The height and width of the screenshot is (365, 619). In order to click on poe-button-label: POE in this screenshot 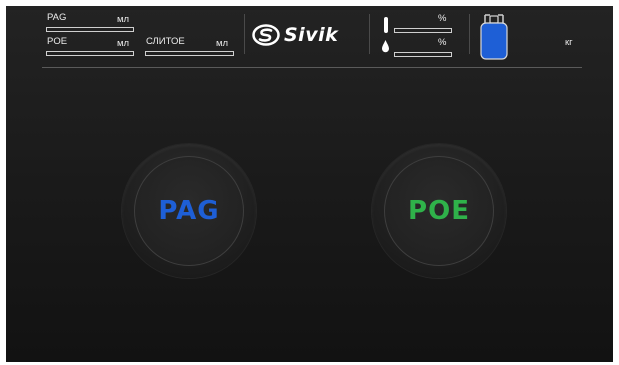, I will do `click(439, 211)`.